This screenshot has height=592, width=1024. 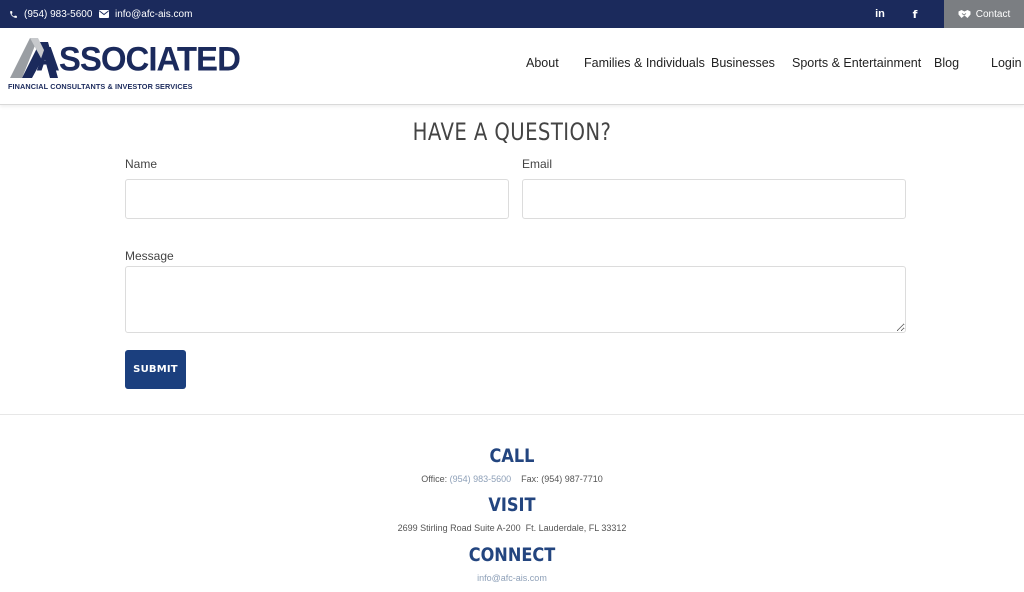 I want to click on nav-businesses: Businesses, so click(x=743, y=63).